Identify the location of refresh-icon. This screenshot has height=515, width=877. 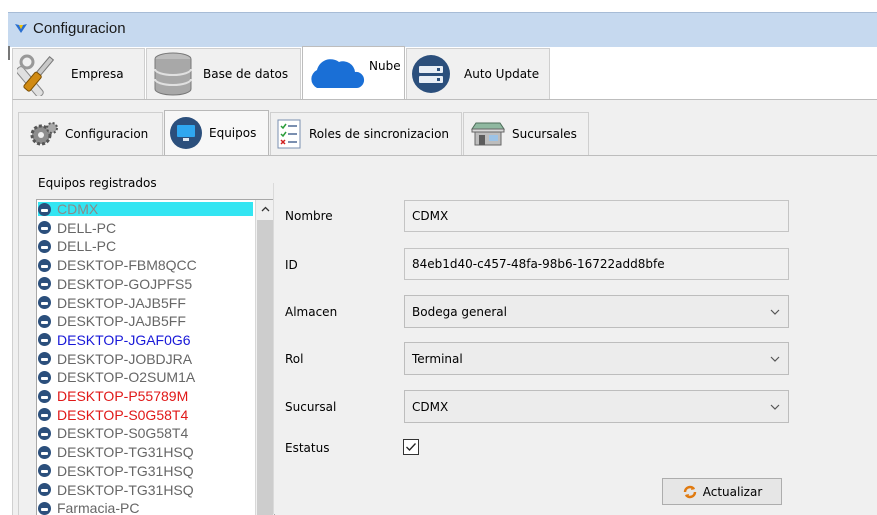
(689, 491).